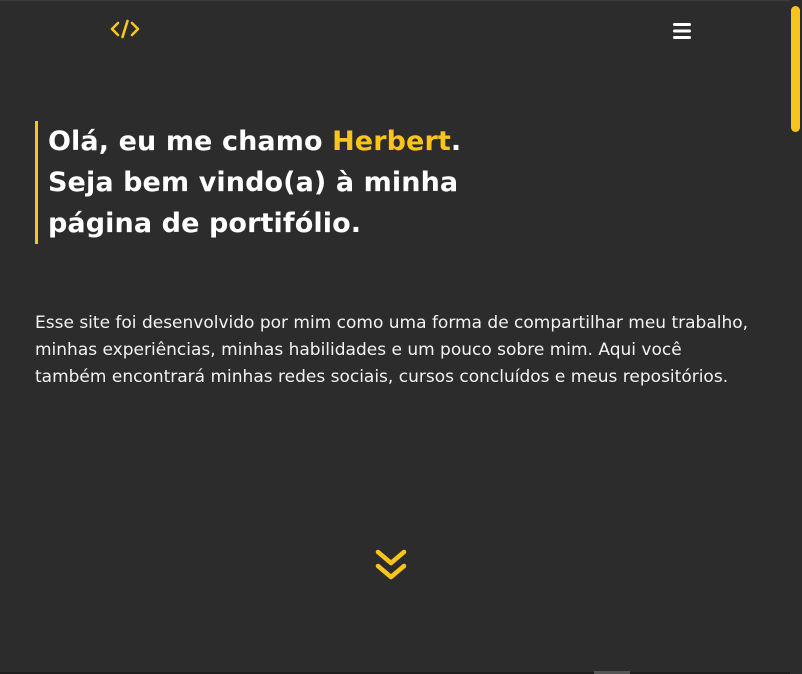  I want to click on hero-line1-suffix: ., so click(456, 141).